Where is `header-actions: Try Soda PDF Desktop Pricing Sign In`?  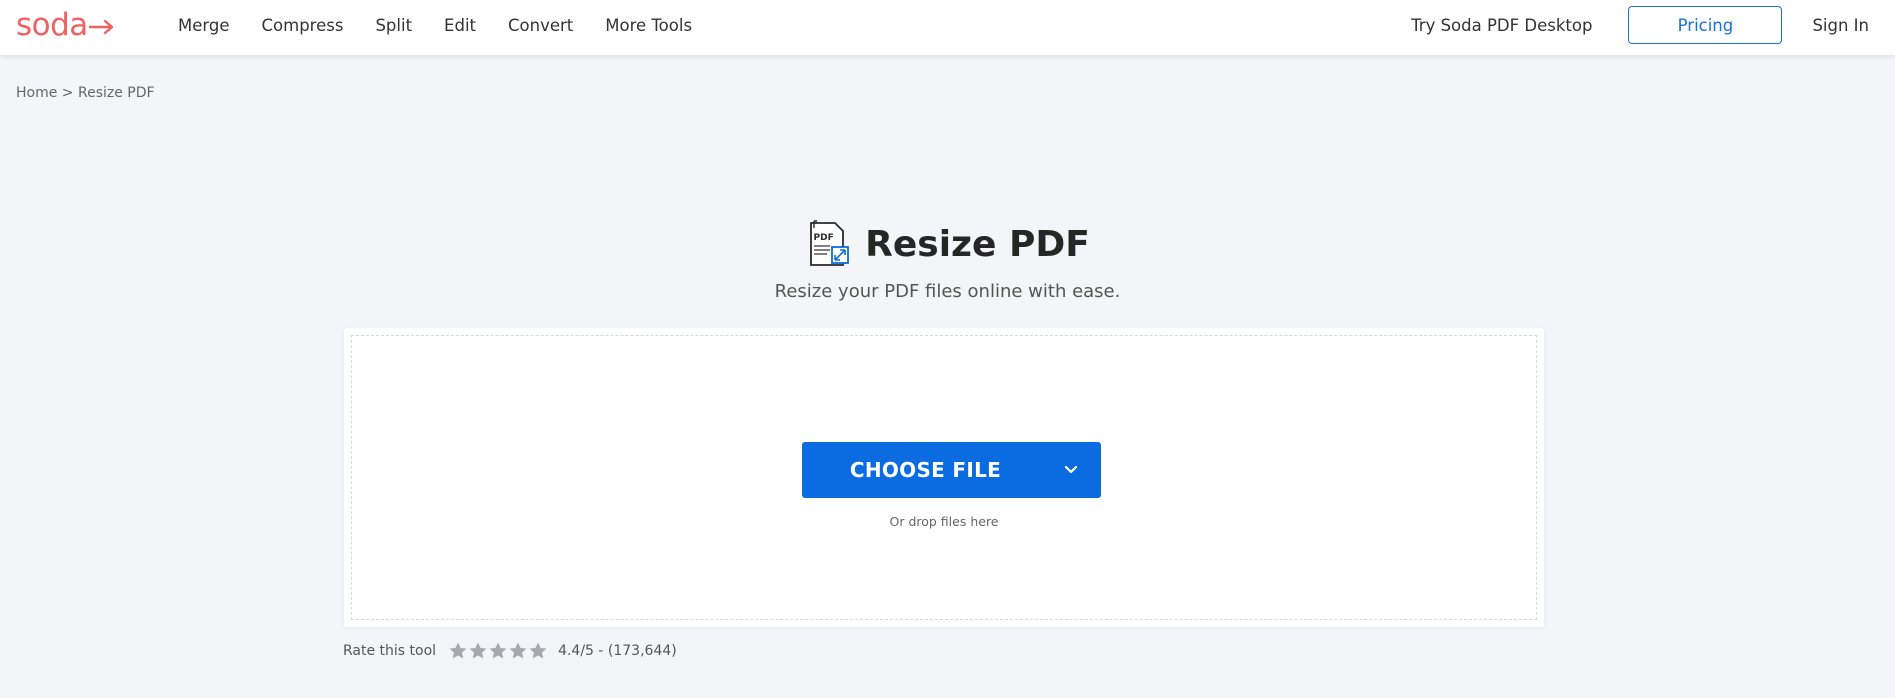
header-actions: Try Soda PDF Desktop Pricing Sign In is located at coordinates (1653, 25).